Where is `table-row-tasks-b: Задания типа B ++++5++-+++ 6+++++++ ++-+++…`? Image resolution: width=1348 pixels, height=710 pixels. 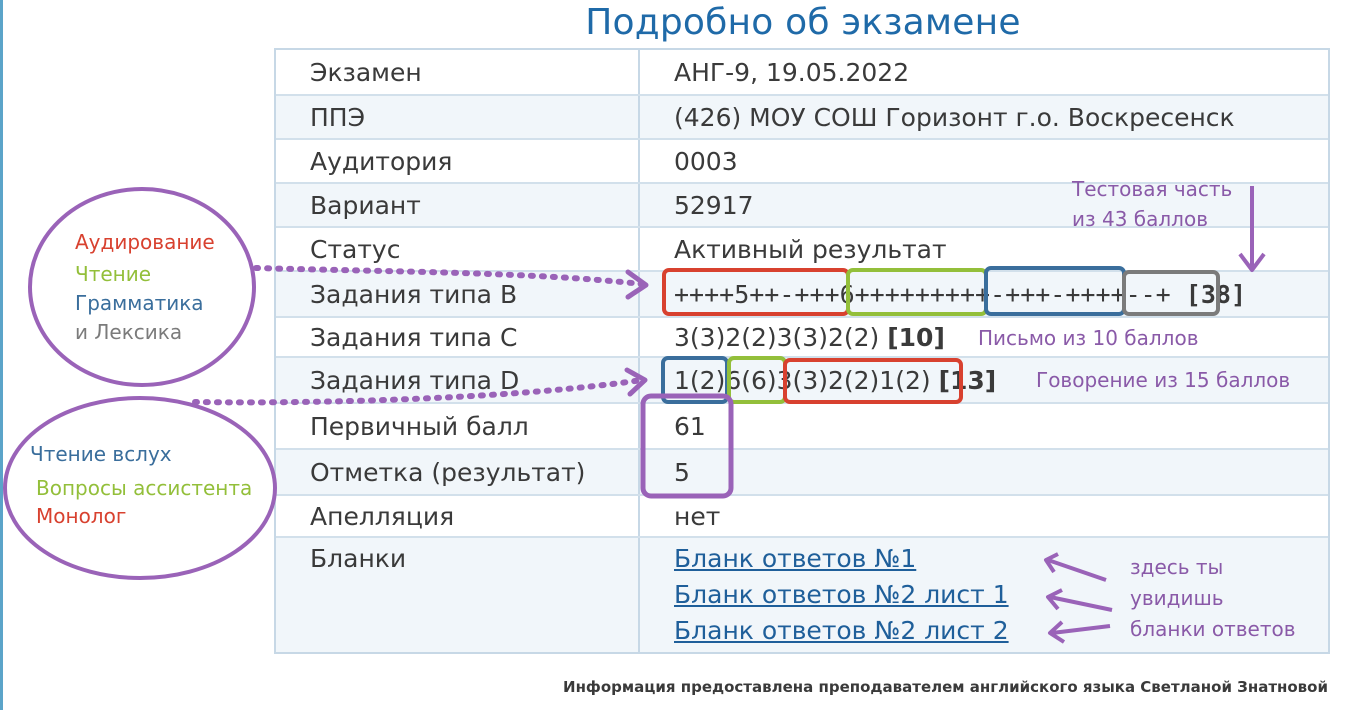 table-row-tasks-b: Задания типа B ++++5++-+++ 6+++++++ ++-+++… is located at coordinates (802, 295).